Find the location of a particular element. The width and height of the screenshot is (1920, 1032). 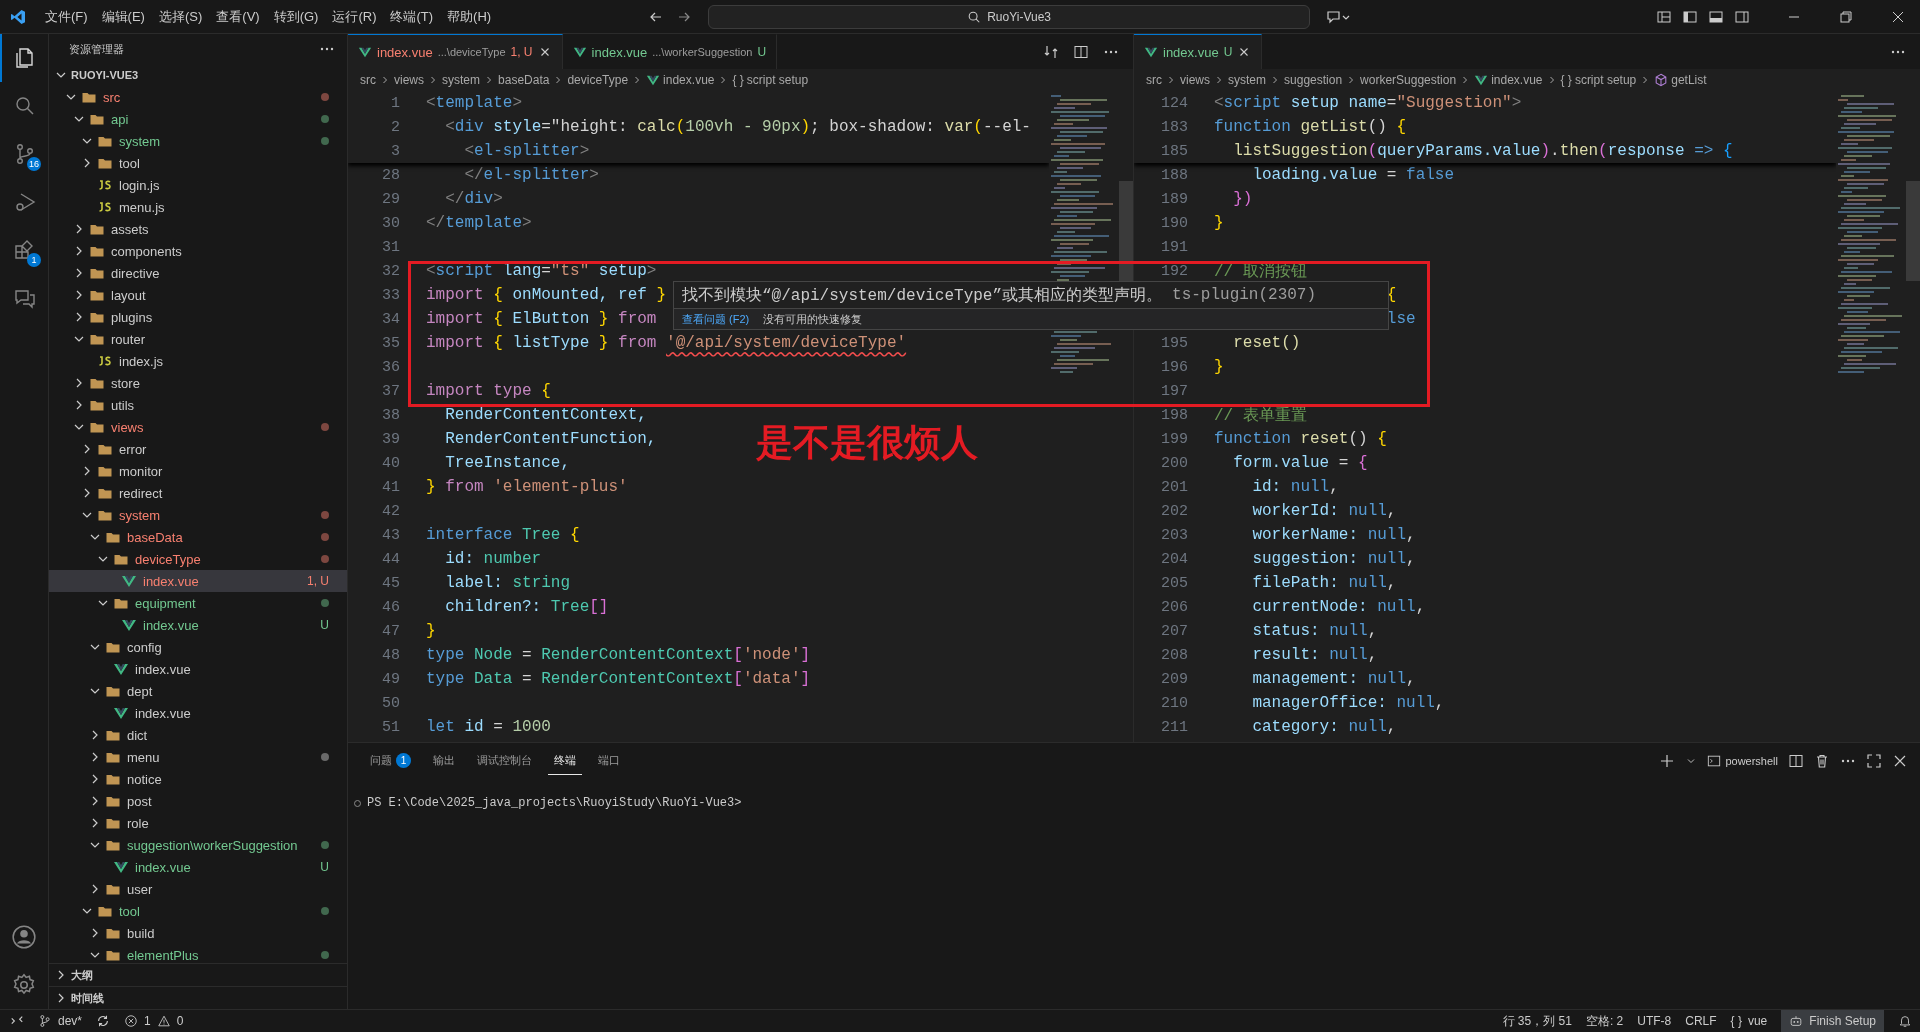

status-item: UTF-8 is located at coordinates (1654, 1021).